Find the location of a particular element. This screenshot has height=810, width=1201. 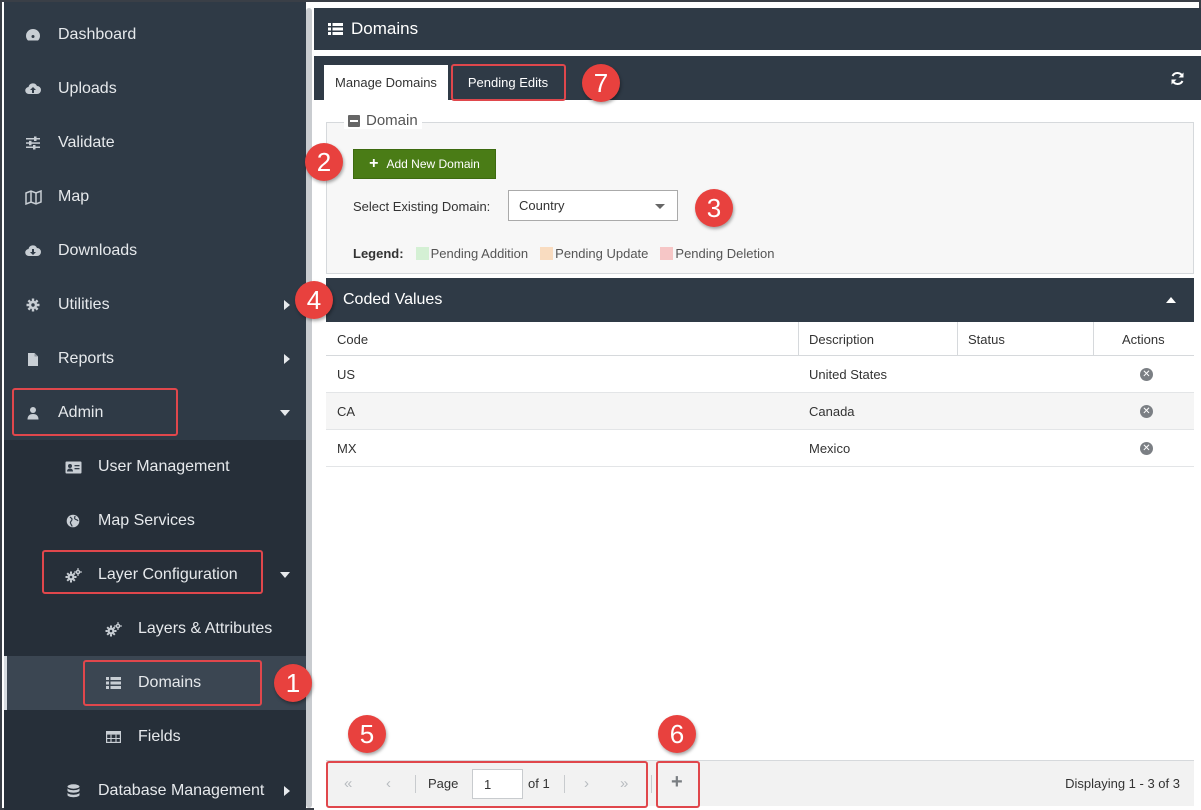

globe-icon is located at coordinates (73, 521).